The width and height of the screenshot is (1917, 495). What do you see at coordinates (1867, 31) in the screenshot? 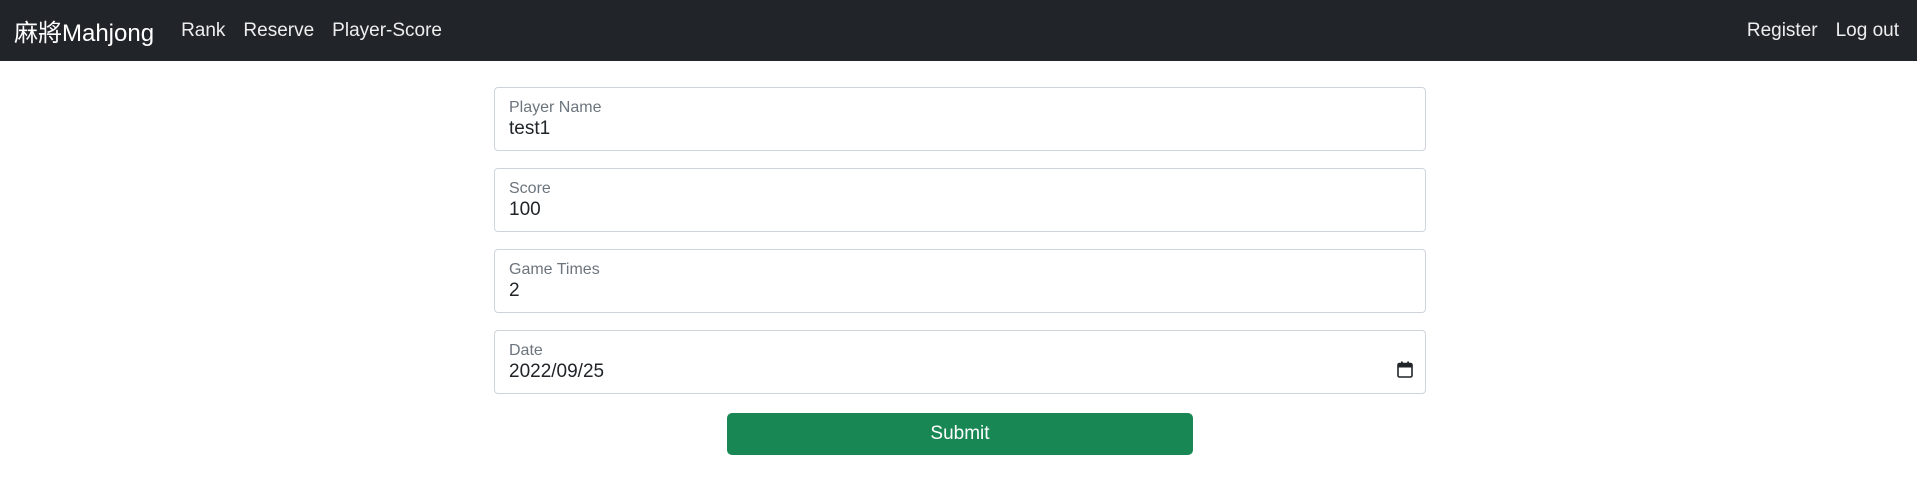
I see `nav-link-logout: Log out` at bounding box center [1867, 31].